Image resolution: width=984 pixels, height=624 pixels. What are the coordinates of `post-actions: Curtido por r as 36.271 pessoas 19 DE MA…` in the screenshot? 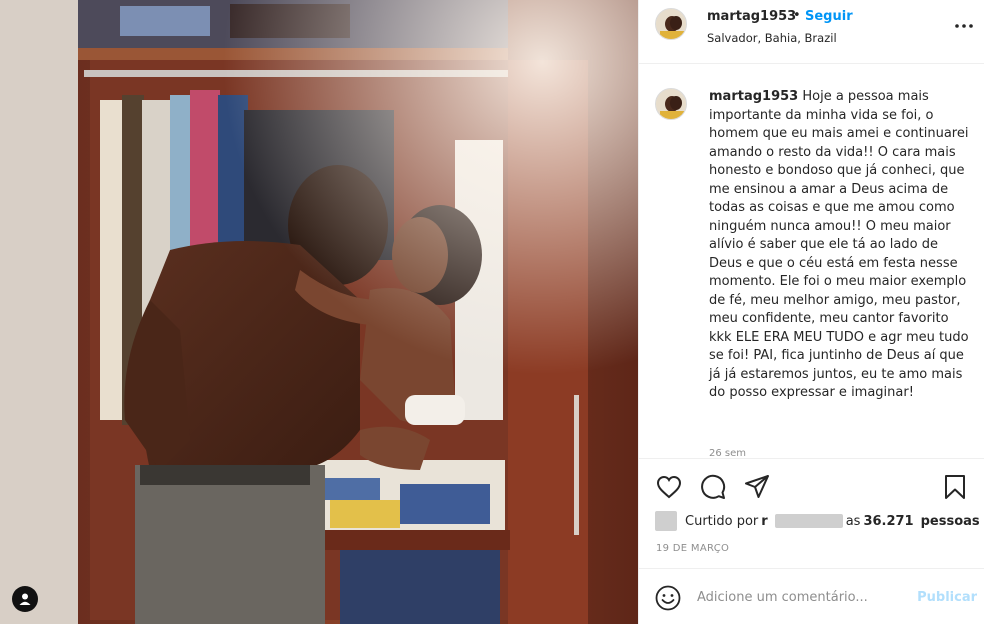 It's located at (811, 513).